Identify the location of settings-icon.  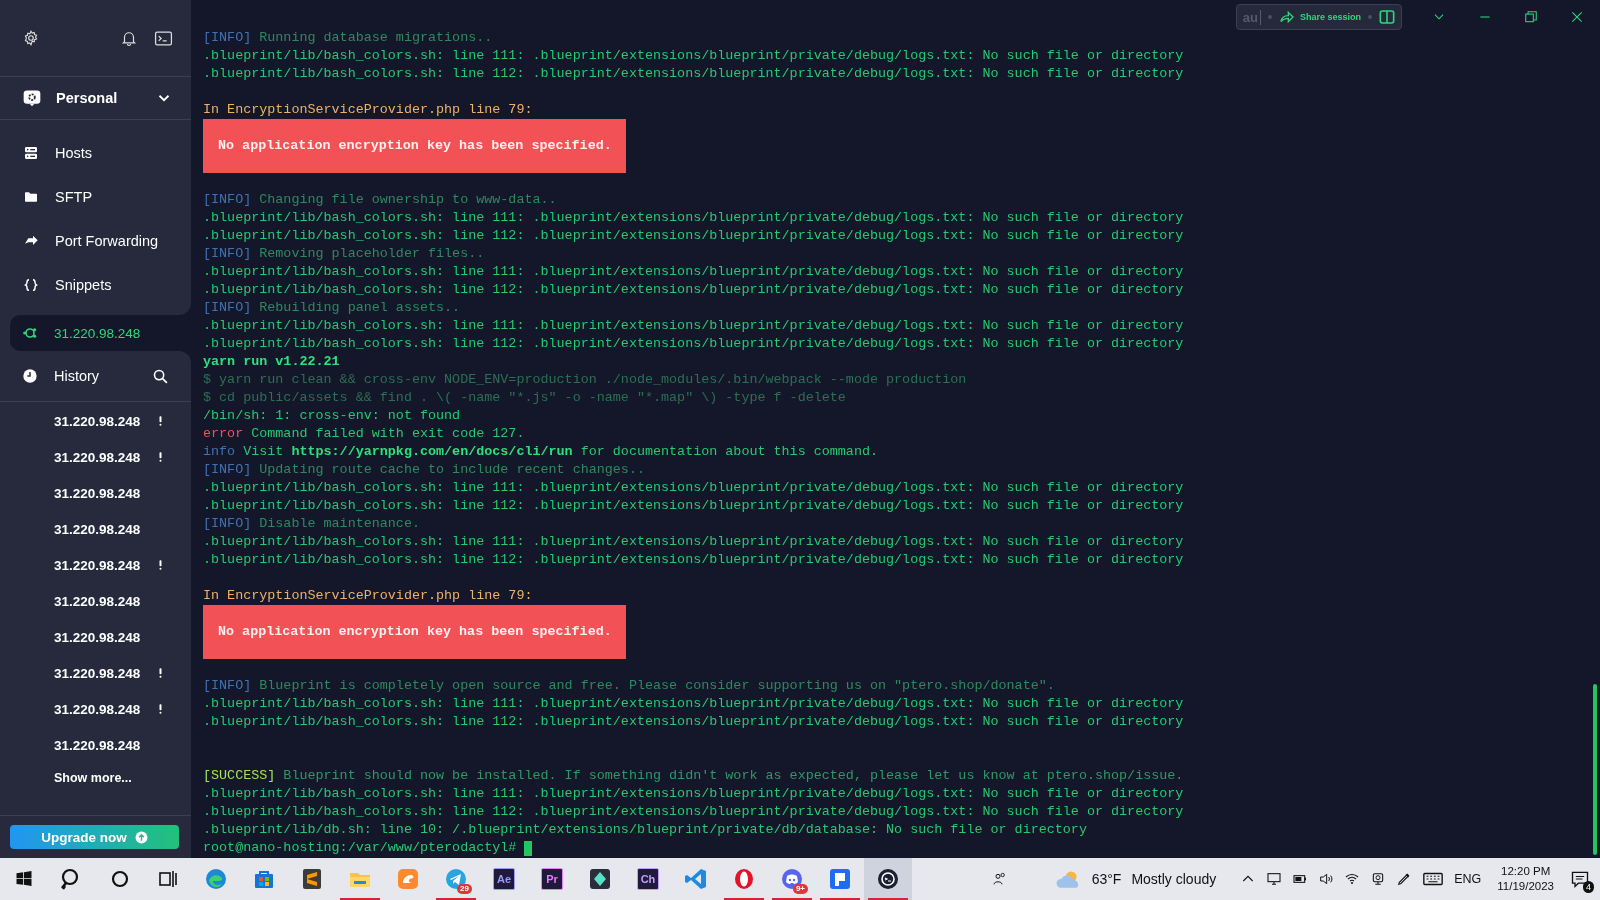
(31, 38).